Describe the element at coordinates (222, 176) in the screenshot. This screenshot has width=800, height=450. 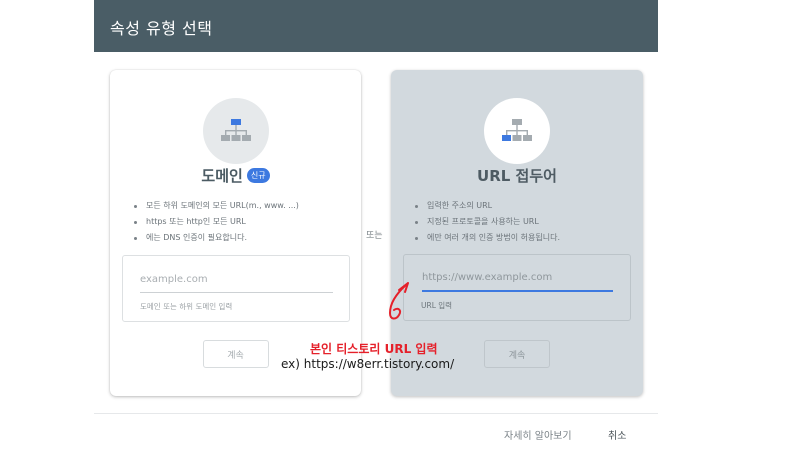
I see `domain-heading-text: 도메인` at that location.